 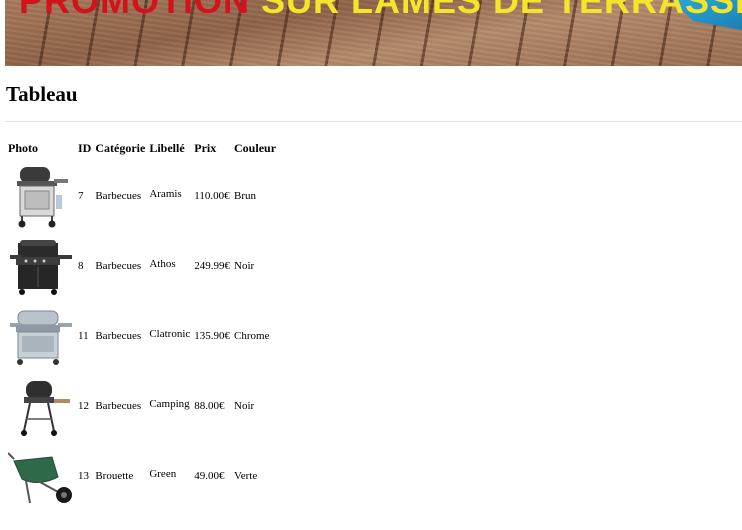 I want to click on libelle-cell: Athos, so click(x=169, y=266).